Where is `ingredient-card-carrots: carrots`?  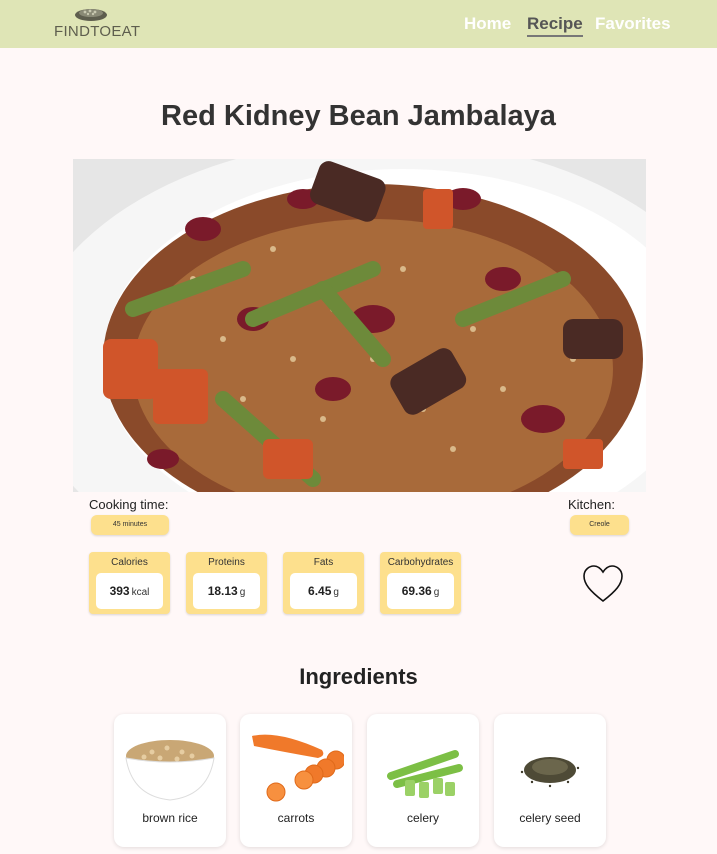 ingredient-card-carrots: carrots is located at coordinates (296, 780).